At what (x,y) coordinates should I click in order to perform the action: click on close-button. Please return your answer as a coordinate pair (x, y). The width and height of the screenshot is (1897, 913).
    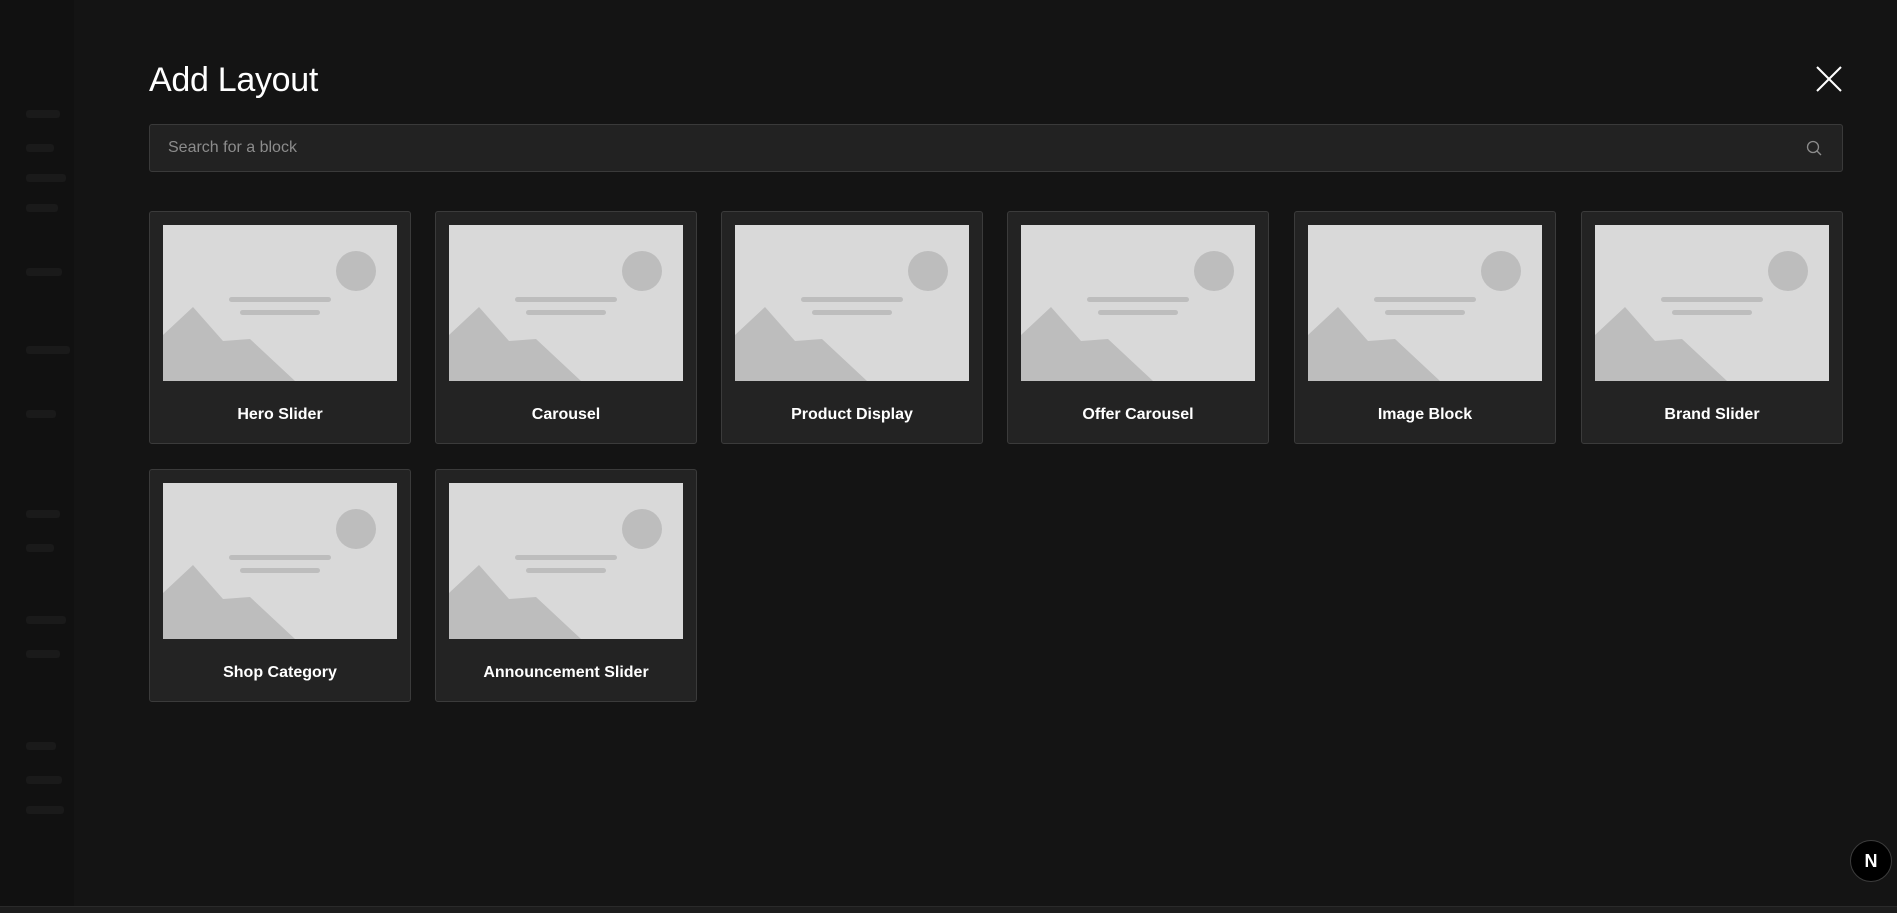
    Looking at the image, I should click on (1829, 79).